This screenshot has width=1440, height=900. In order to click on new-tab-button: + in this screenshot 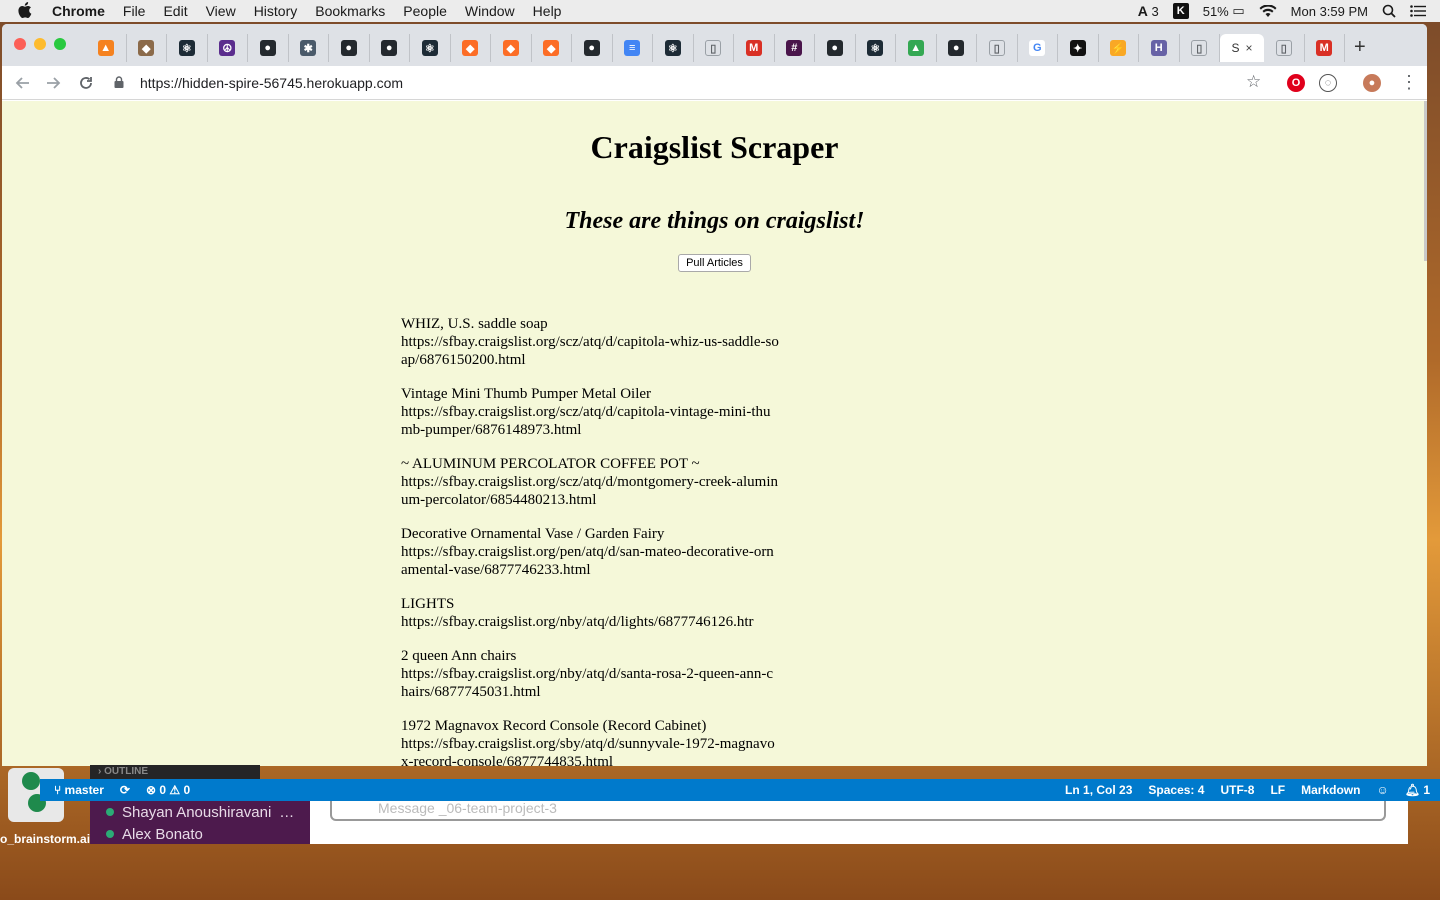, I will do `click(1360, 47)`.